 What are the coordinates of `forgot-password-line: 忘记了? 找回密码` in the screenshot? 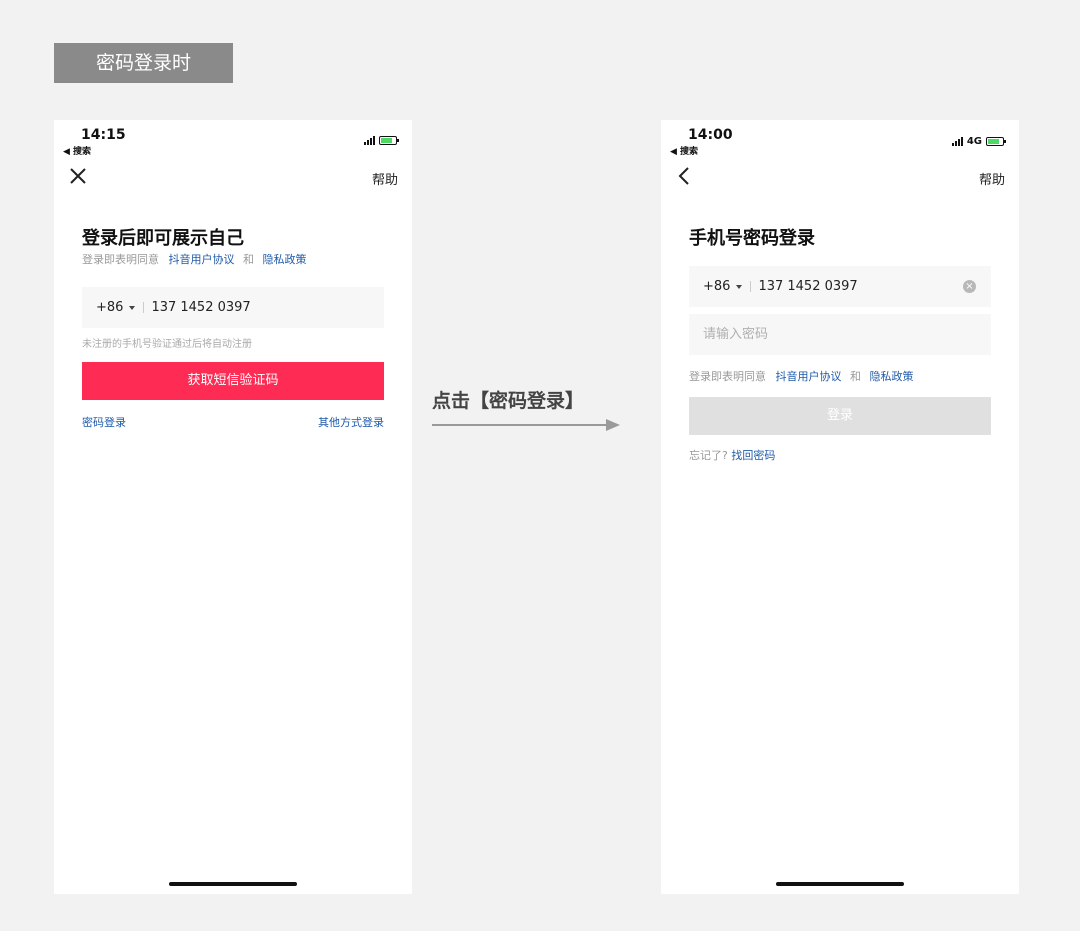 It's located at (732, 455).